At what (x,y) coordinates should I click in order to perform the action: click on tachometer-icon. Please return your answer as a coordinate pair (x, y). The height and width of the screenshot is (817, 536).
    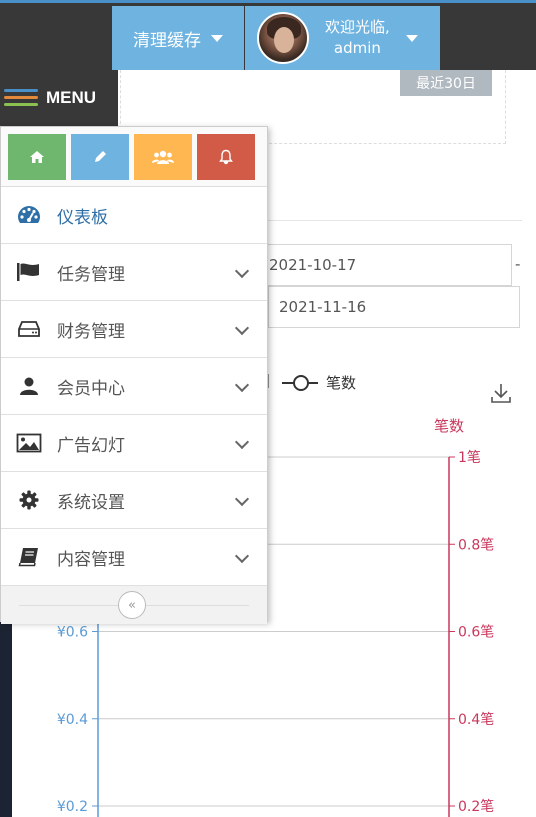
    Looking at the image, I should click on (29, 214).